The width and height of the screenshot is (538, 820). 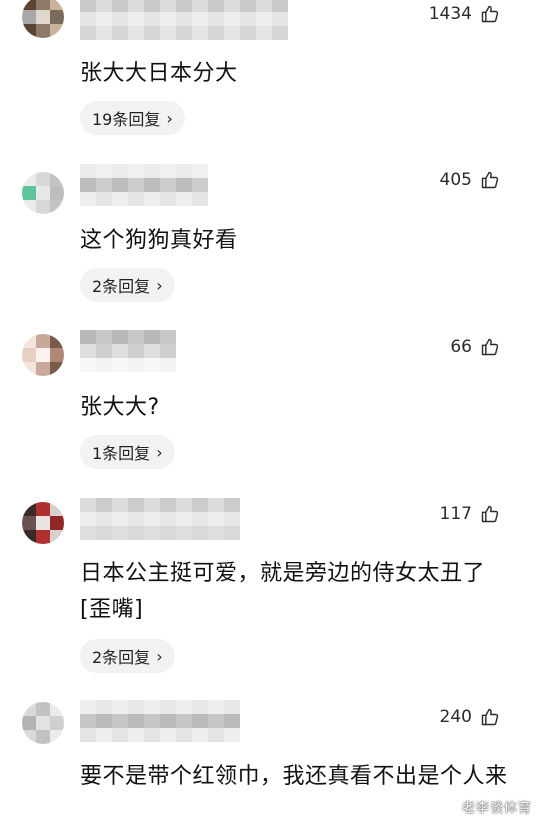 What do you see at coordinates (470, 180) in the screenshot?
I see `like-control: 405` at bounding box center [470, 180].